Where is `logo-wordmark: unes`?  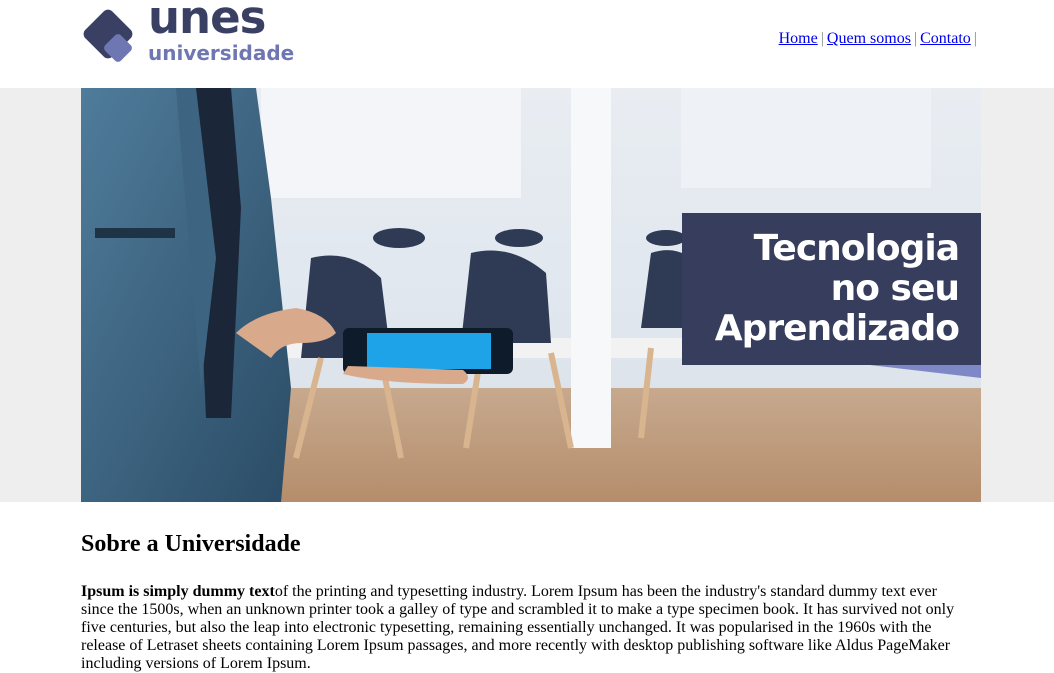
logo-wordmark: unes is located at coordinates (207, 22).